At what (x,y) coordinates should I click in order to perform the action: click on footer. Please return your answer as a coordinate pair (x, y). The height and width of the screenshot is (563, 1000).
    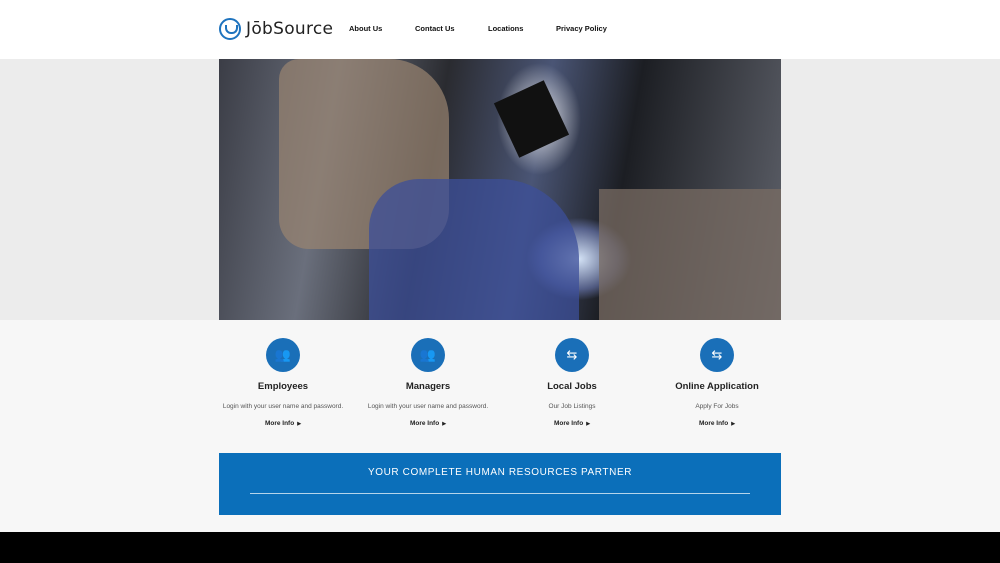
    Looking at the image, I should click on (500, 547).